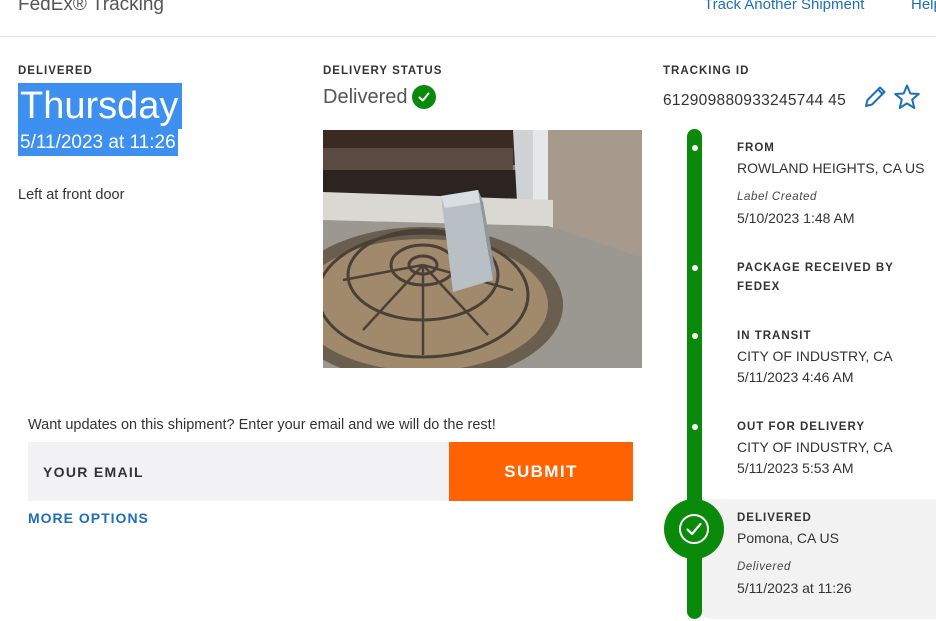  Describe the element at coordinates (764, 567) in the screenshot. I see `timeline-delivered-note: Delivered` at that location.